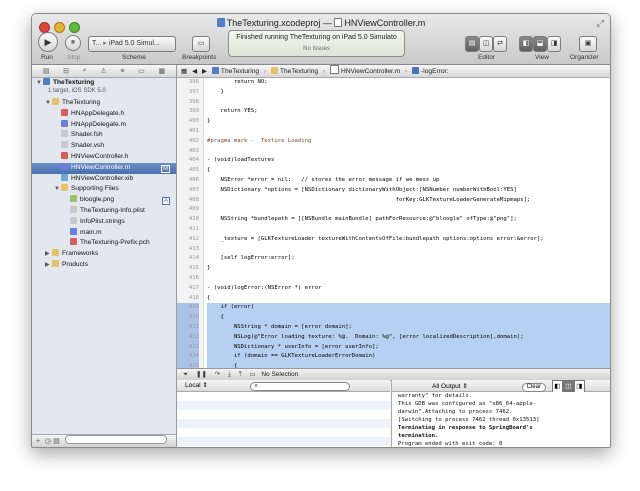 This screenshot has width=640, height=491. Describe the element at coordinates (104, 243) in the screenshot. I see `navigator-item: TheTexturing-Prefix.pch` at that location.